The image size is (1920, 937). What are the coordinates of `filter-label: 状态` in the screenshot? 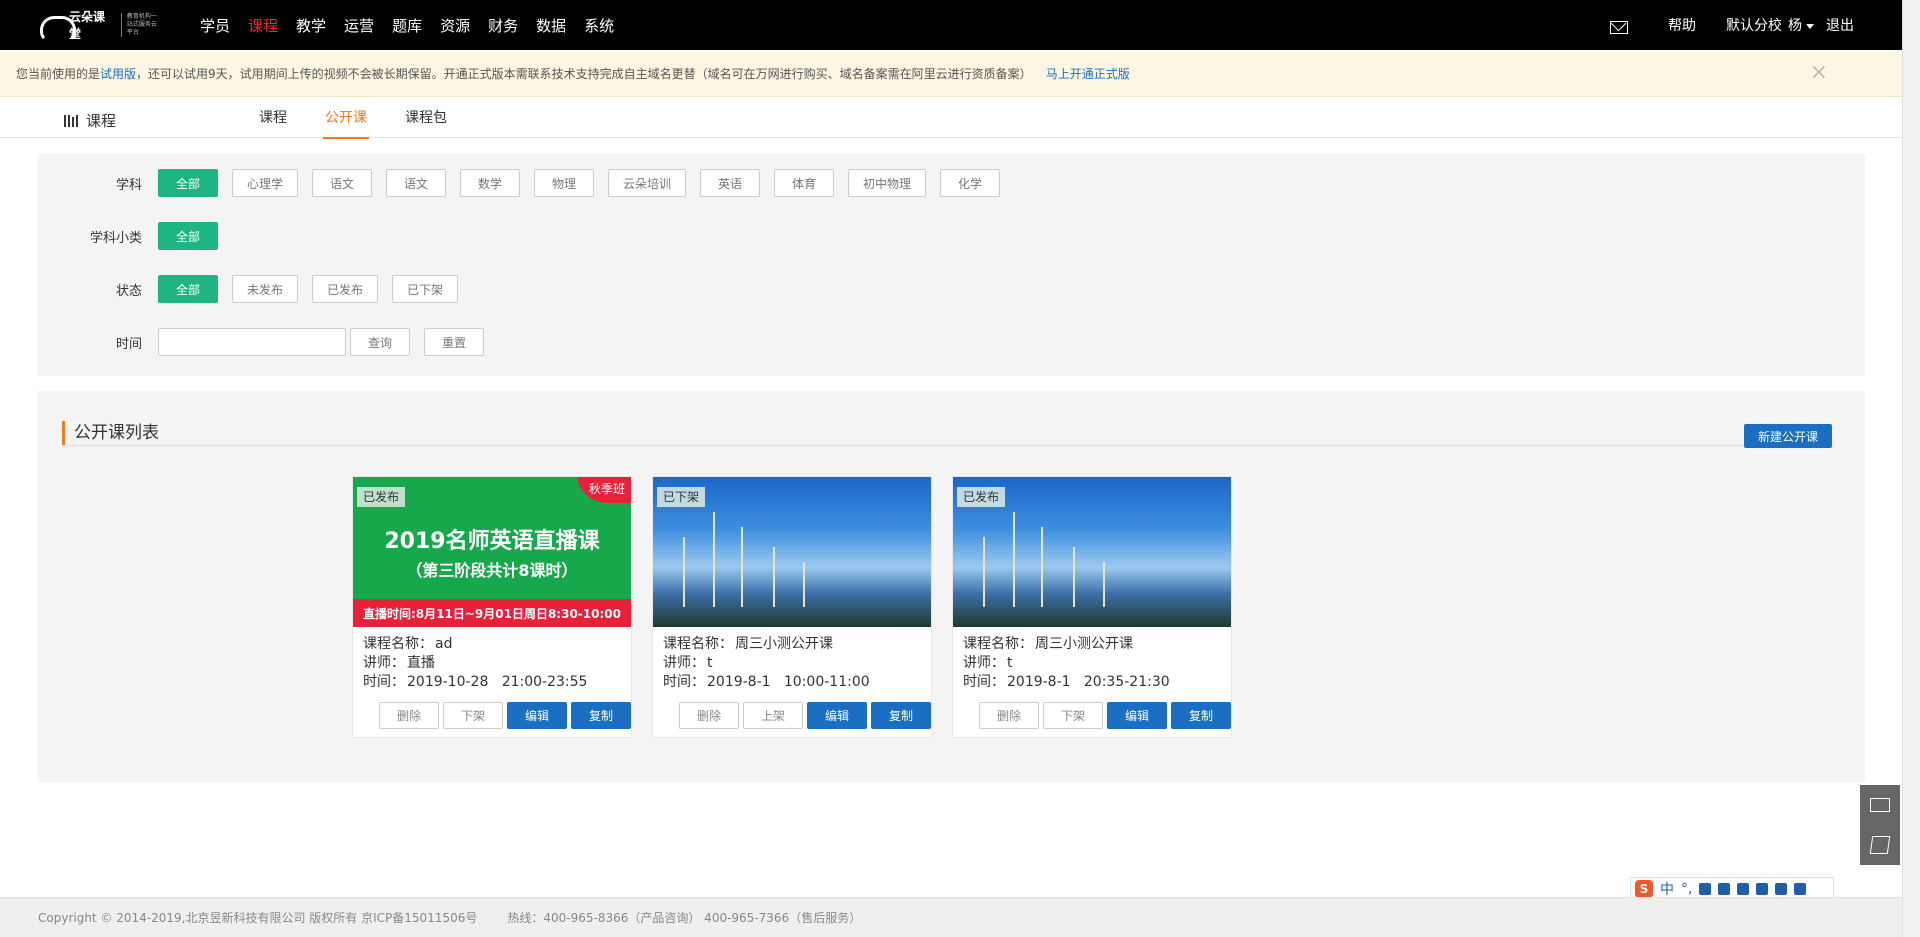 It's located at (128, 291).